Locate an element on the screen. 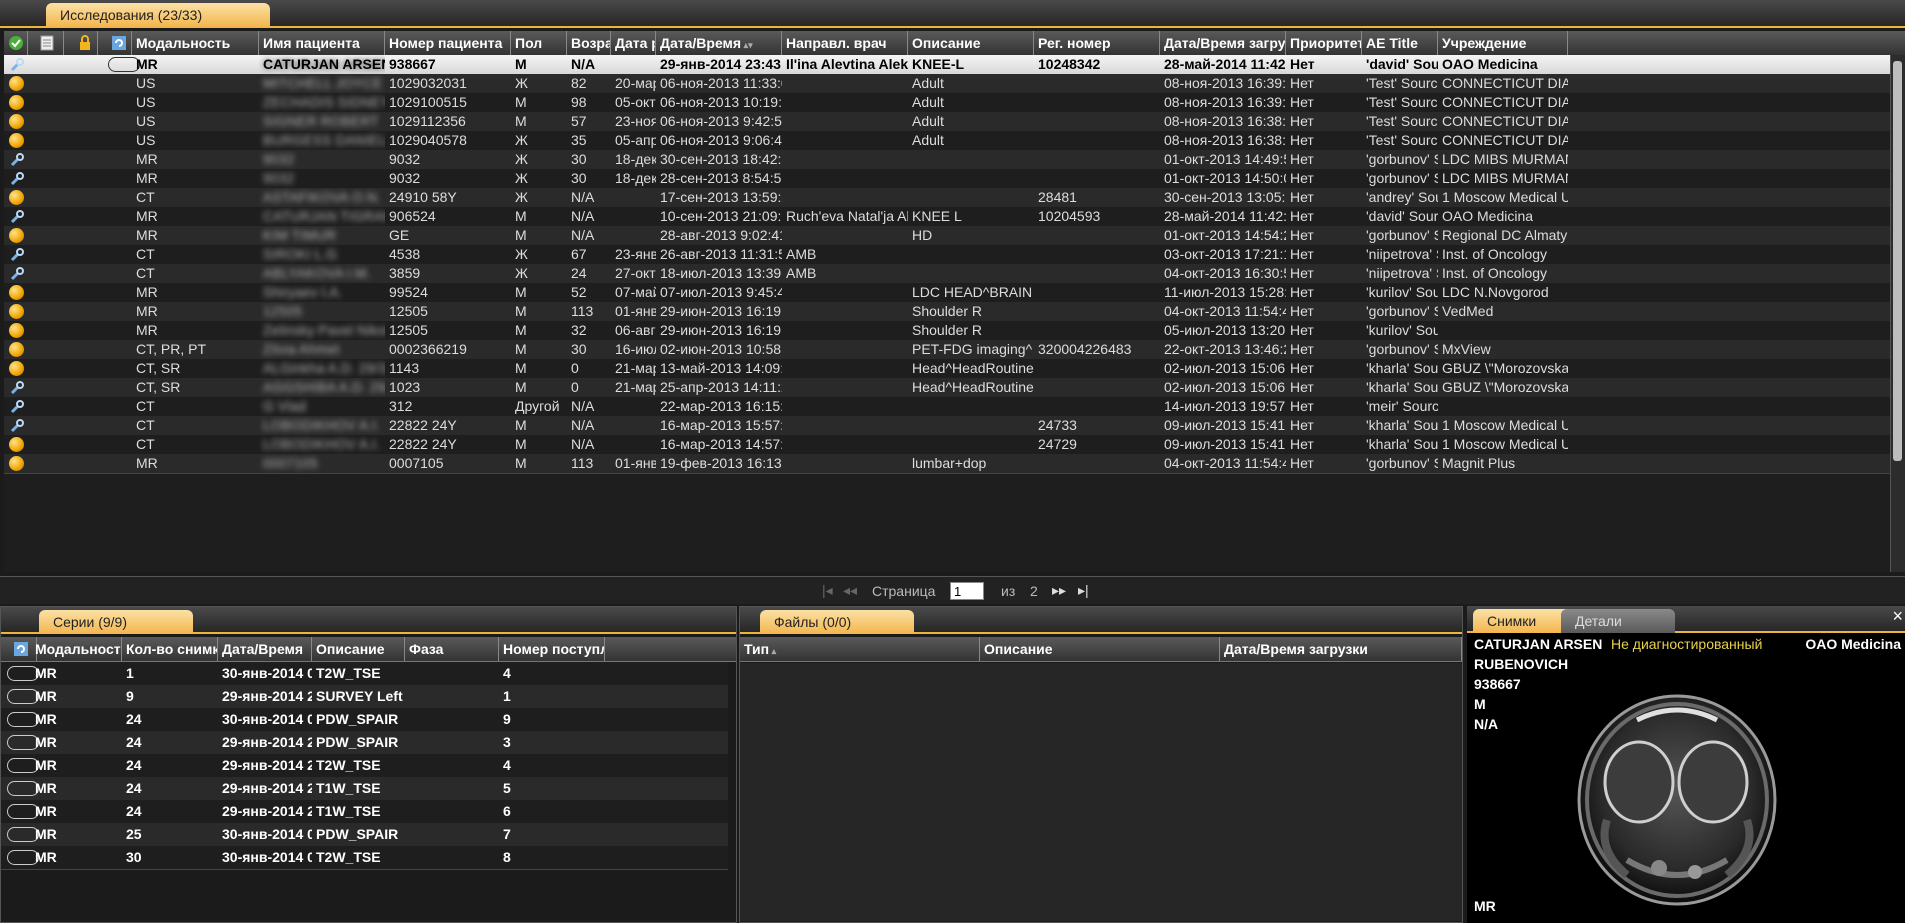 The width and height of the screenshot is (1905, 923). column-header-phase: Фаза is located at coordinates (452, 649).